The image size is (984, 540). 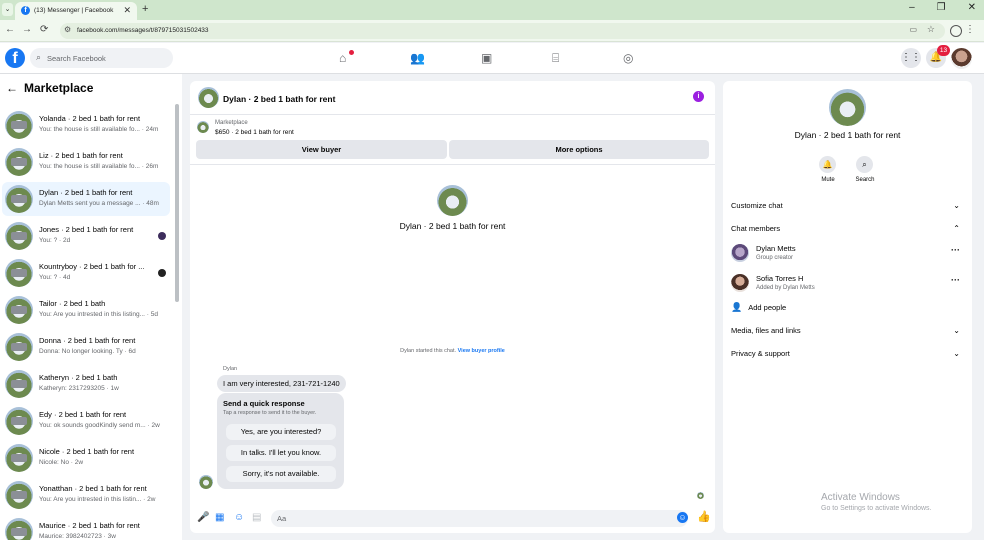 What do you see at coordinates (127, 10) in the screenshot?
I see `close-tab-icon: ✕` at bounding box center [127, 10].